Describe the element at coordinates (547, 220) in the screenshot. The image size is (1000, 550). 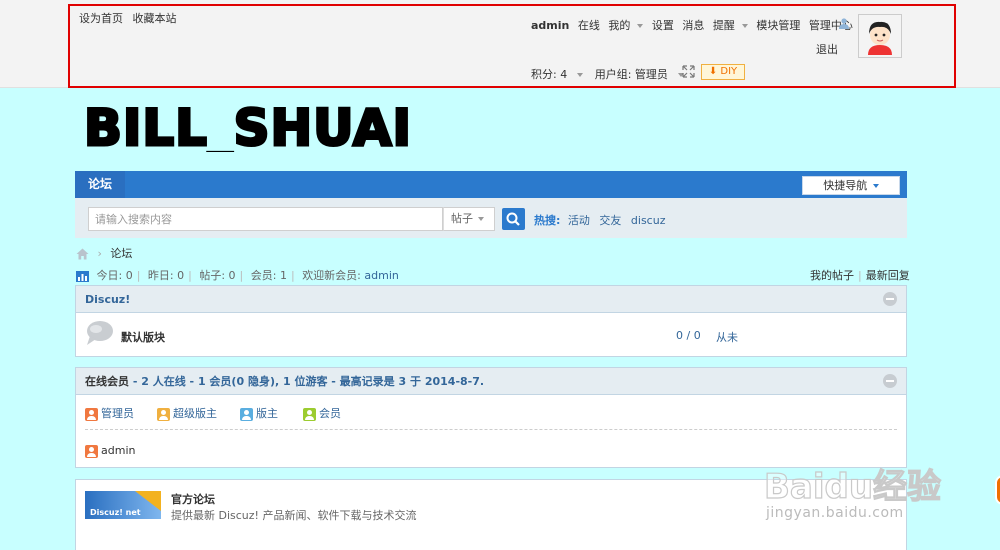
I see `hot-search-label: 热搜:` at that location.